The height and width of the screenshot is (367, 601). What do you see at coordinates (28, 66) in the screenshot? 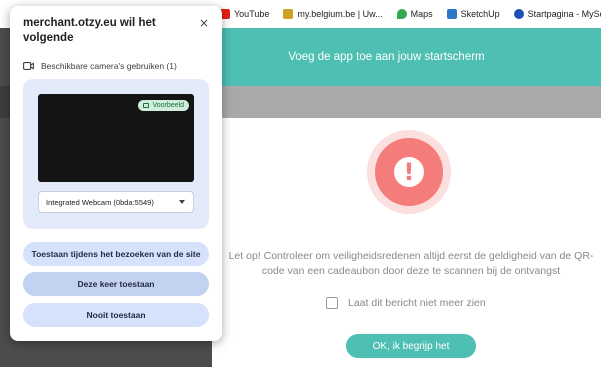
I see `camera-icon` at bounding box center [28, 66].